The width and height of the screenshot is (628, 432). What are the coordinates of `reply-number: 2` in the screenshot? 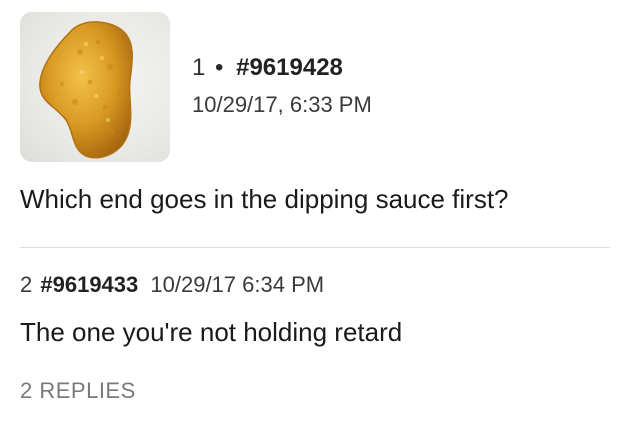 It's located at (26, 284).